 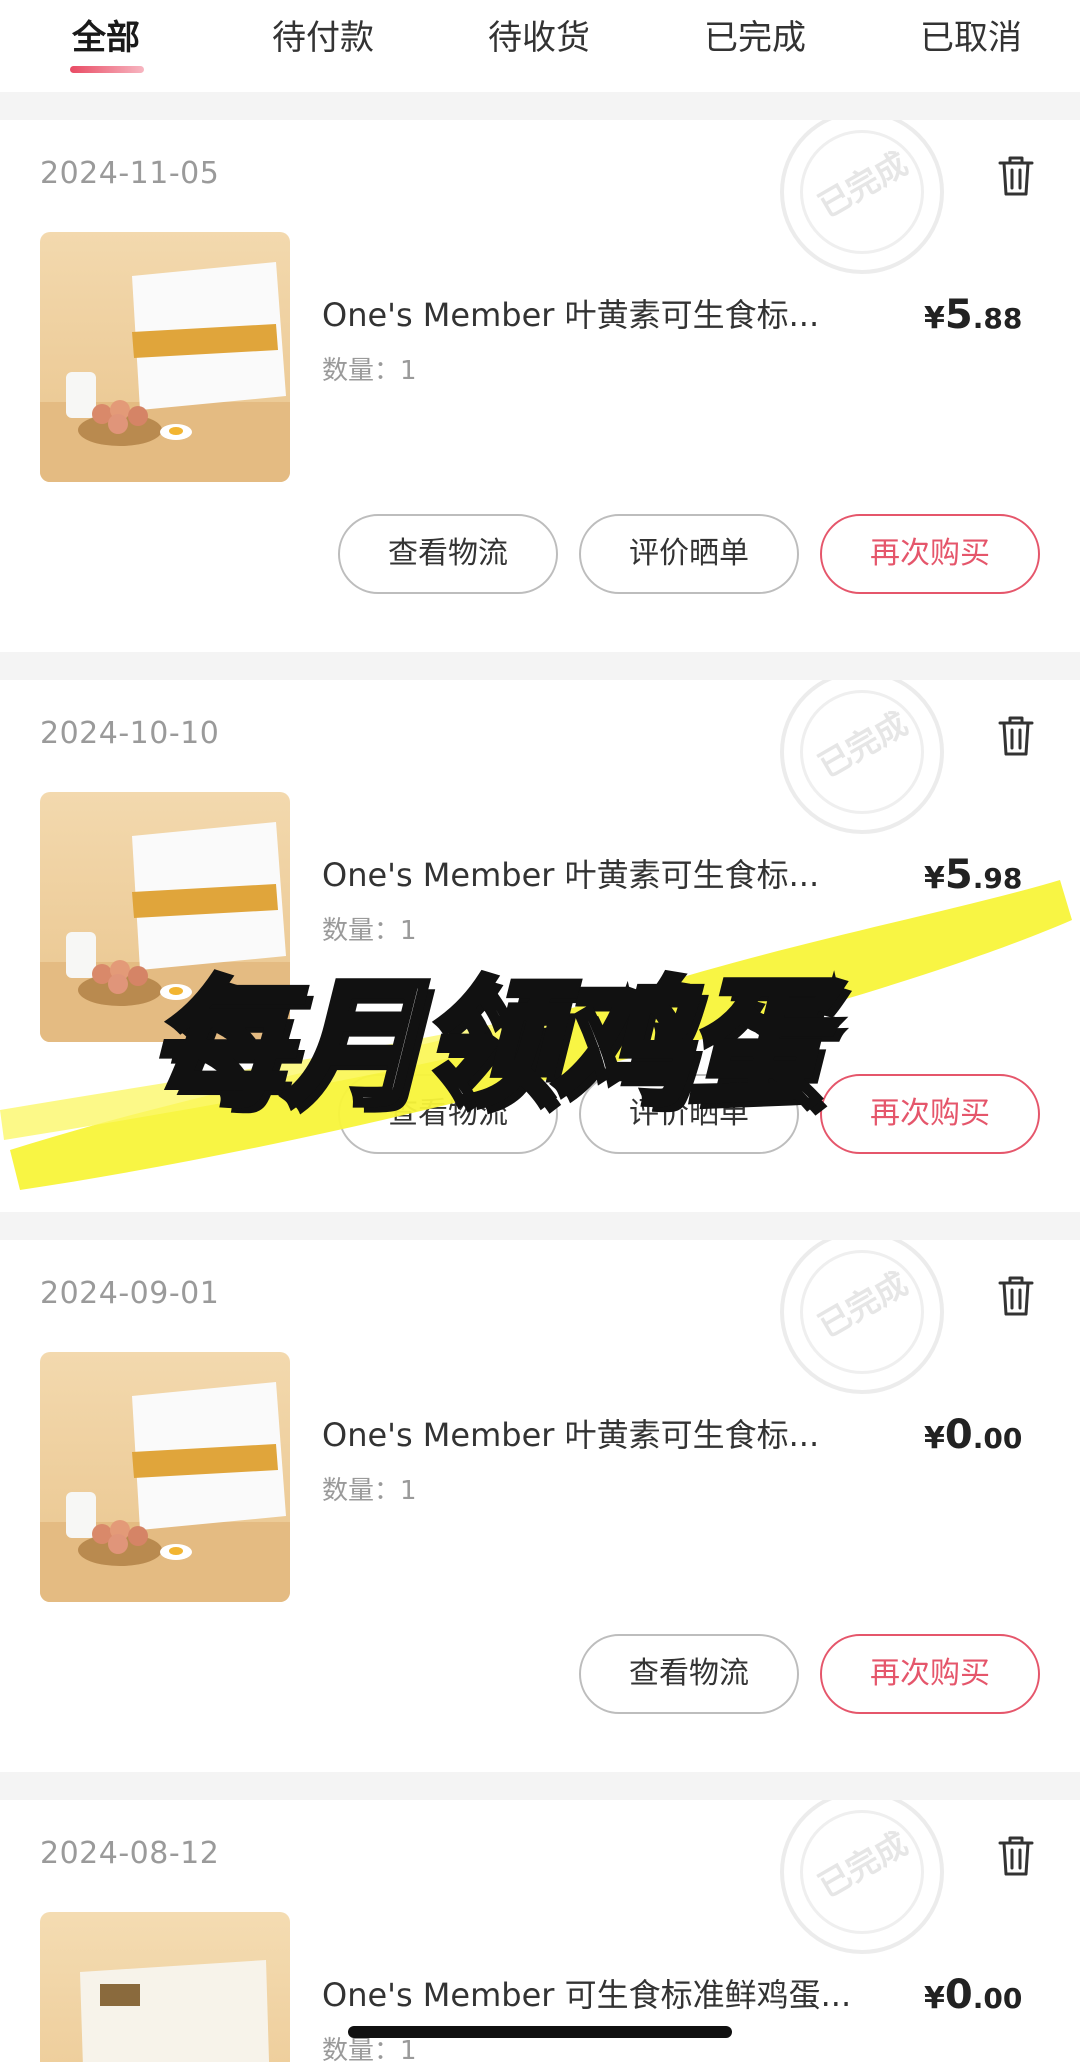 I want to click on order-date: 2024-11-05, so click(x=130, y=173).